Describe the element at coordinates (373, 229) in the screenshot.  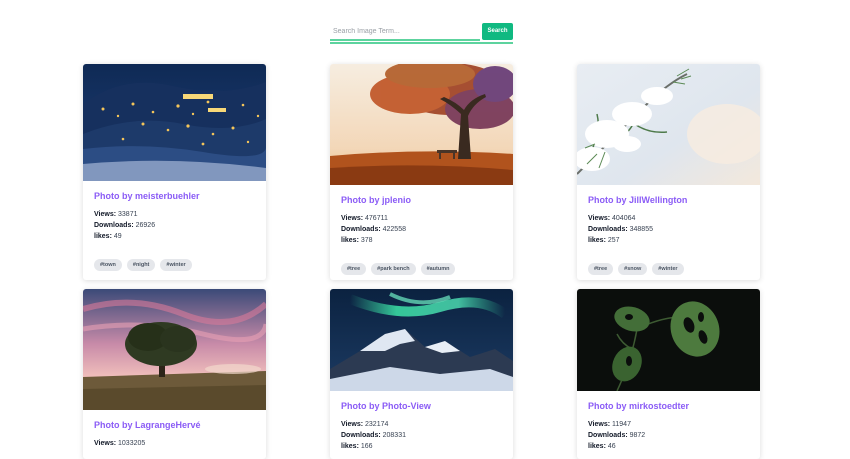
I see `downloads-stat: Downloads: 422558` at that location.